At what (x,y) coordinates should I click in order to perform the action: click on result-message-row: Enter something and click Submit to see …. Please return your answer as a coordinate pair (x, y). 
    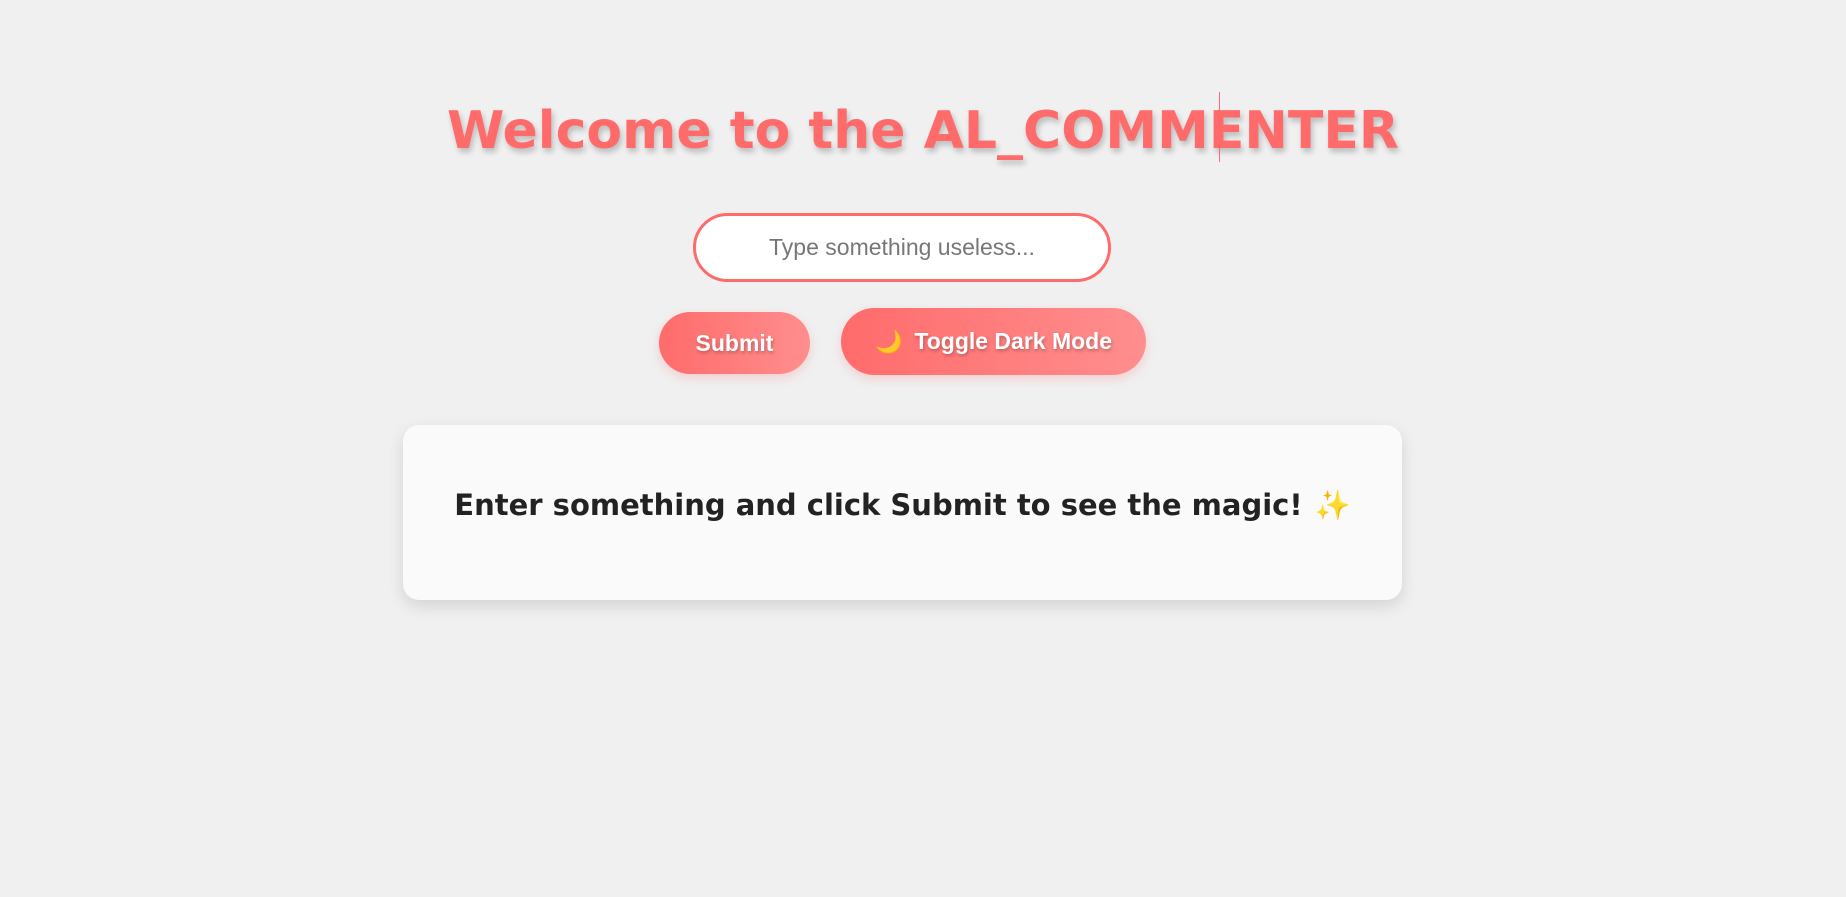
    Looking at the image, I should click on (902, 505).